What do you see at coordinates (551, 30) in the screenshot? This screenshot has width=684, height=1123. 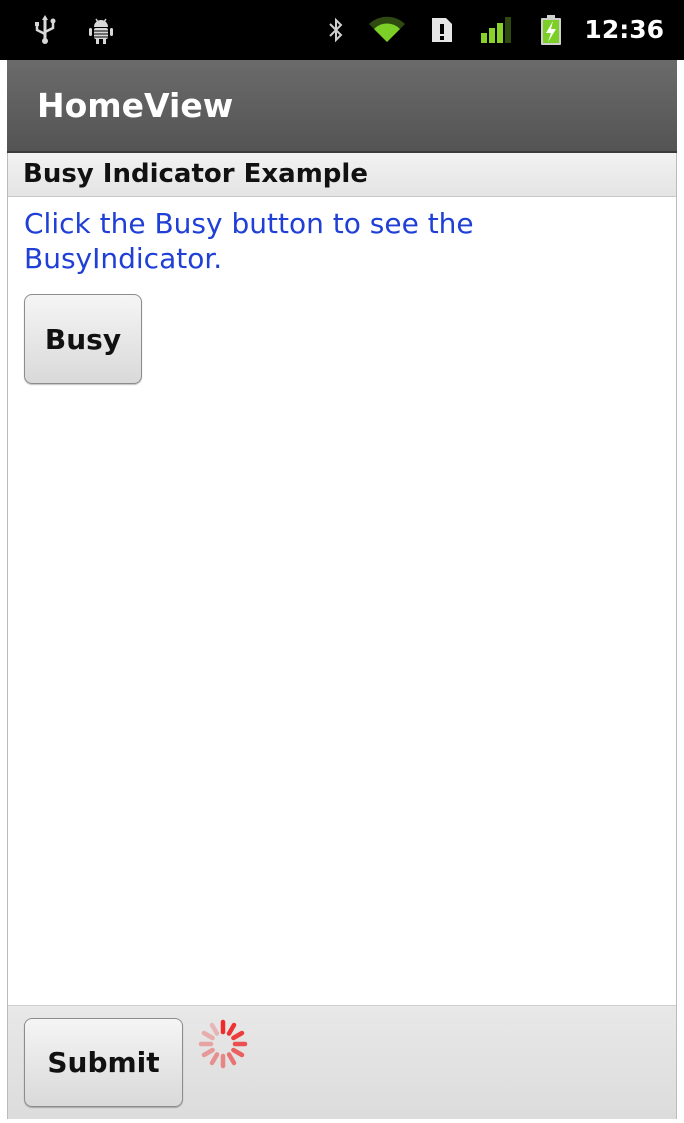 I see `battery-charging-icon` at bounding box center [551, 30].